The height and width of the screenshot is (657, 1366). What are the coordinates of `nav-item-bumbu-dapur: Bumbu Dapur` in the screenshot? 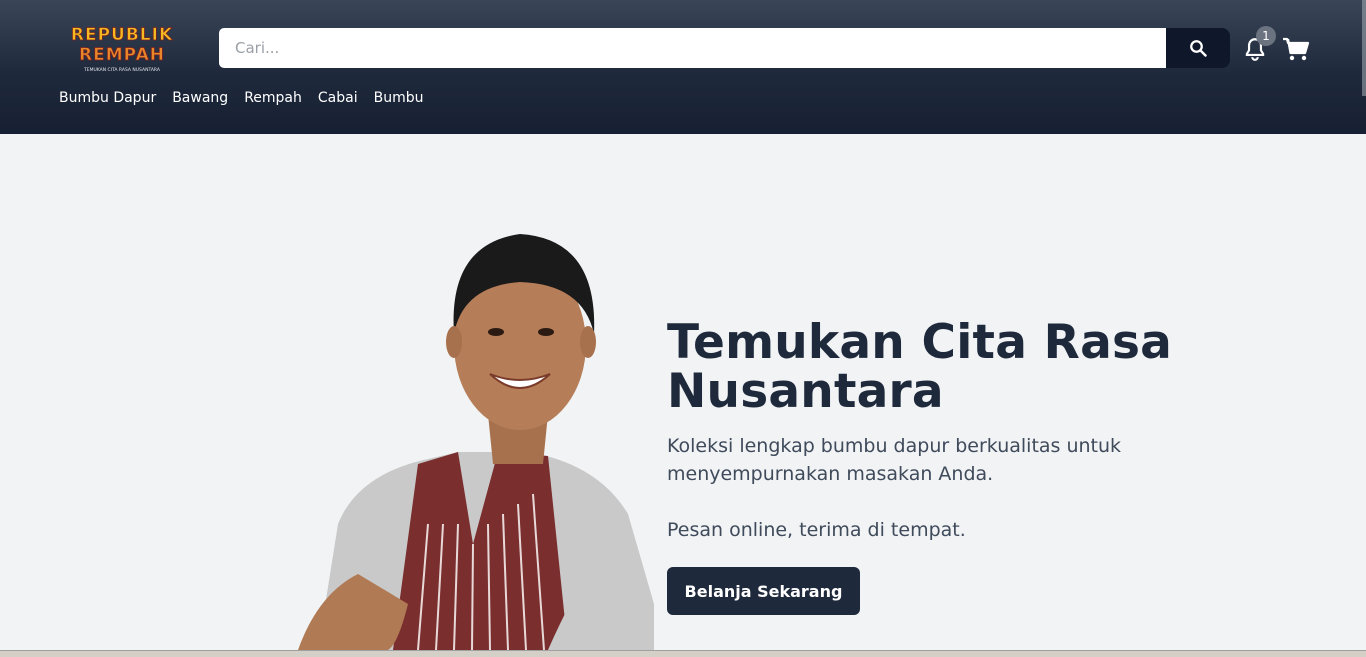 It's located at (107, 98).